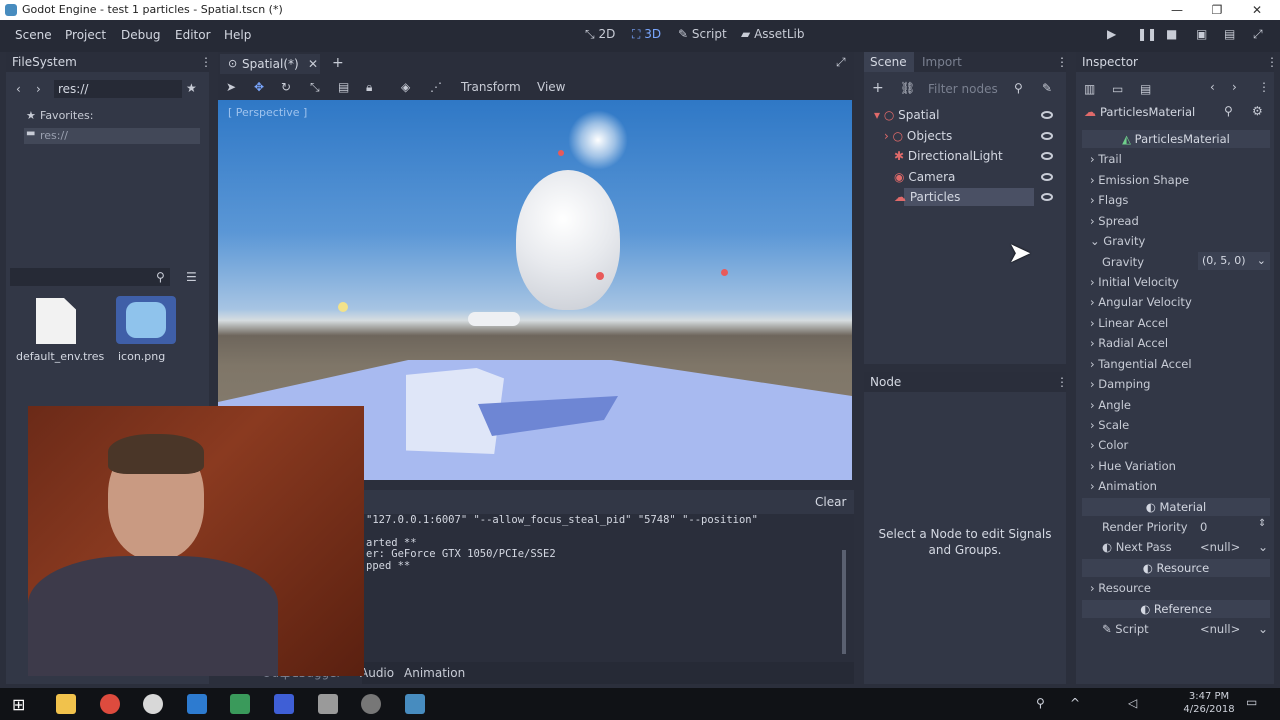 This screenshot has width=1280, height=720. What do you see at coordinates (206, 62) in the screenshot?
I see `filesystem-menu-icon: ⋮` at bounding box center [206, 62].